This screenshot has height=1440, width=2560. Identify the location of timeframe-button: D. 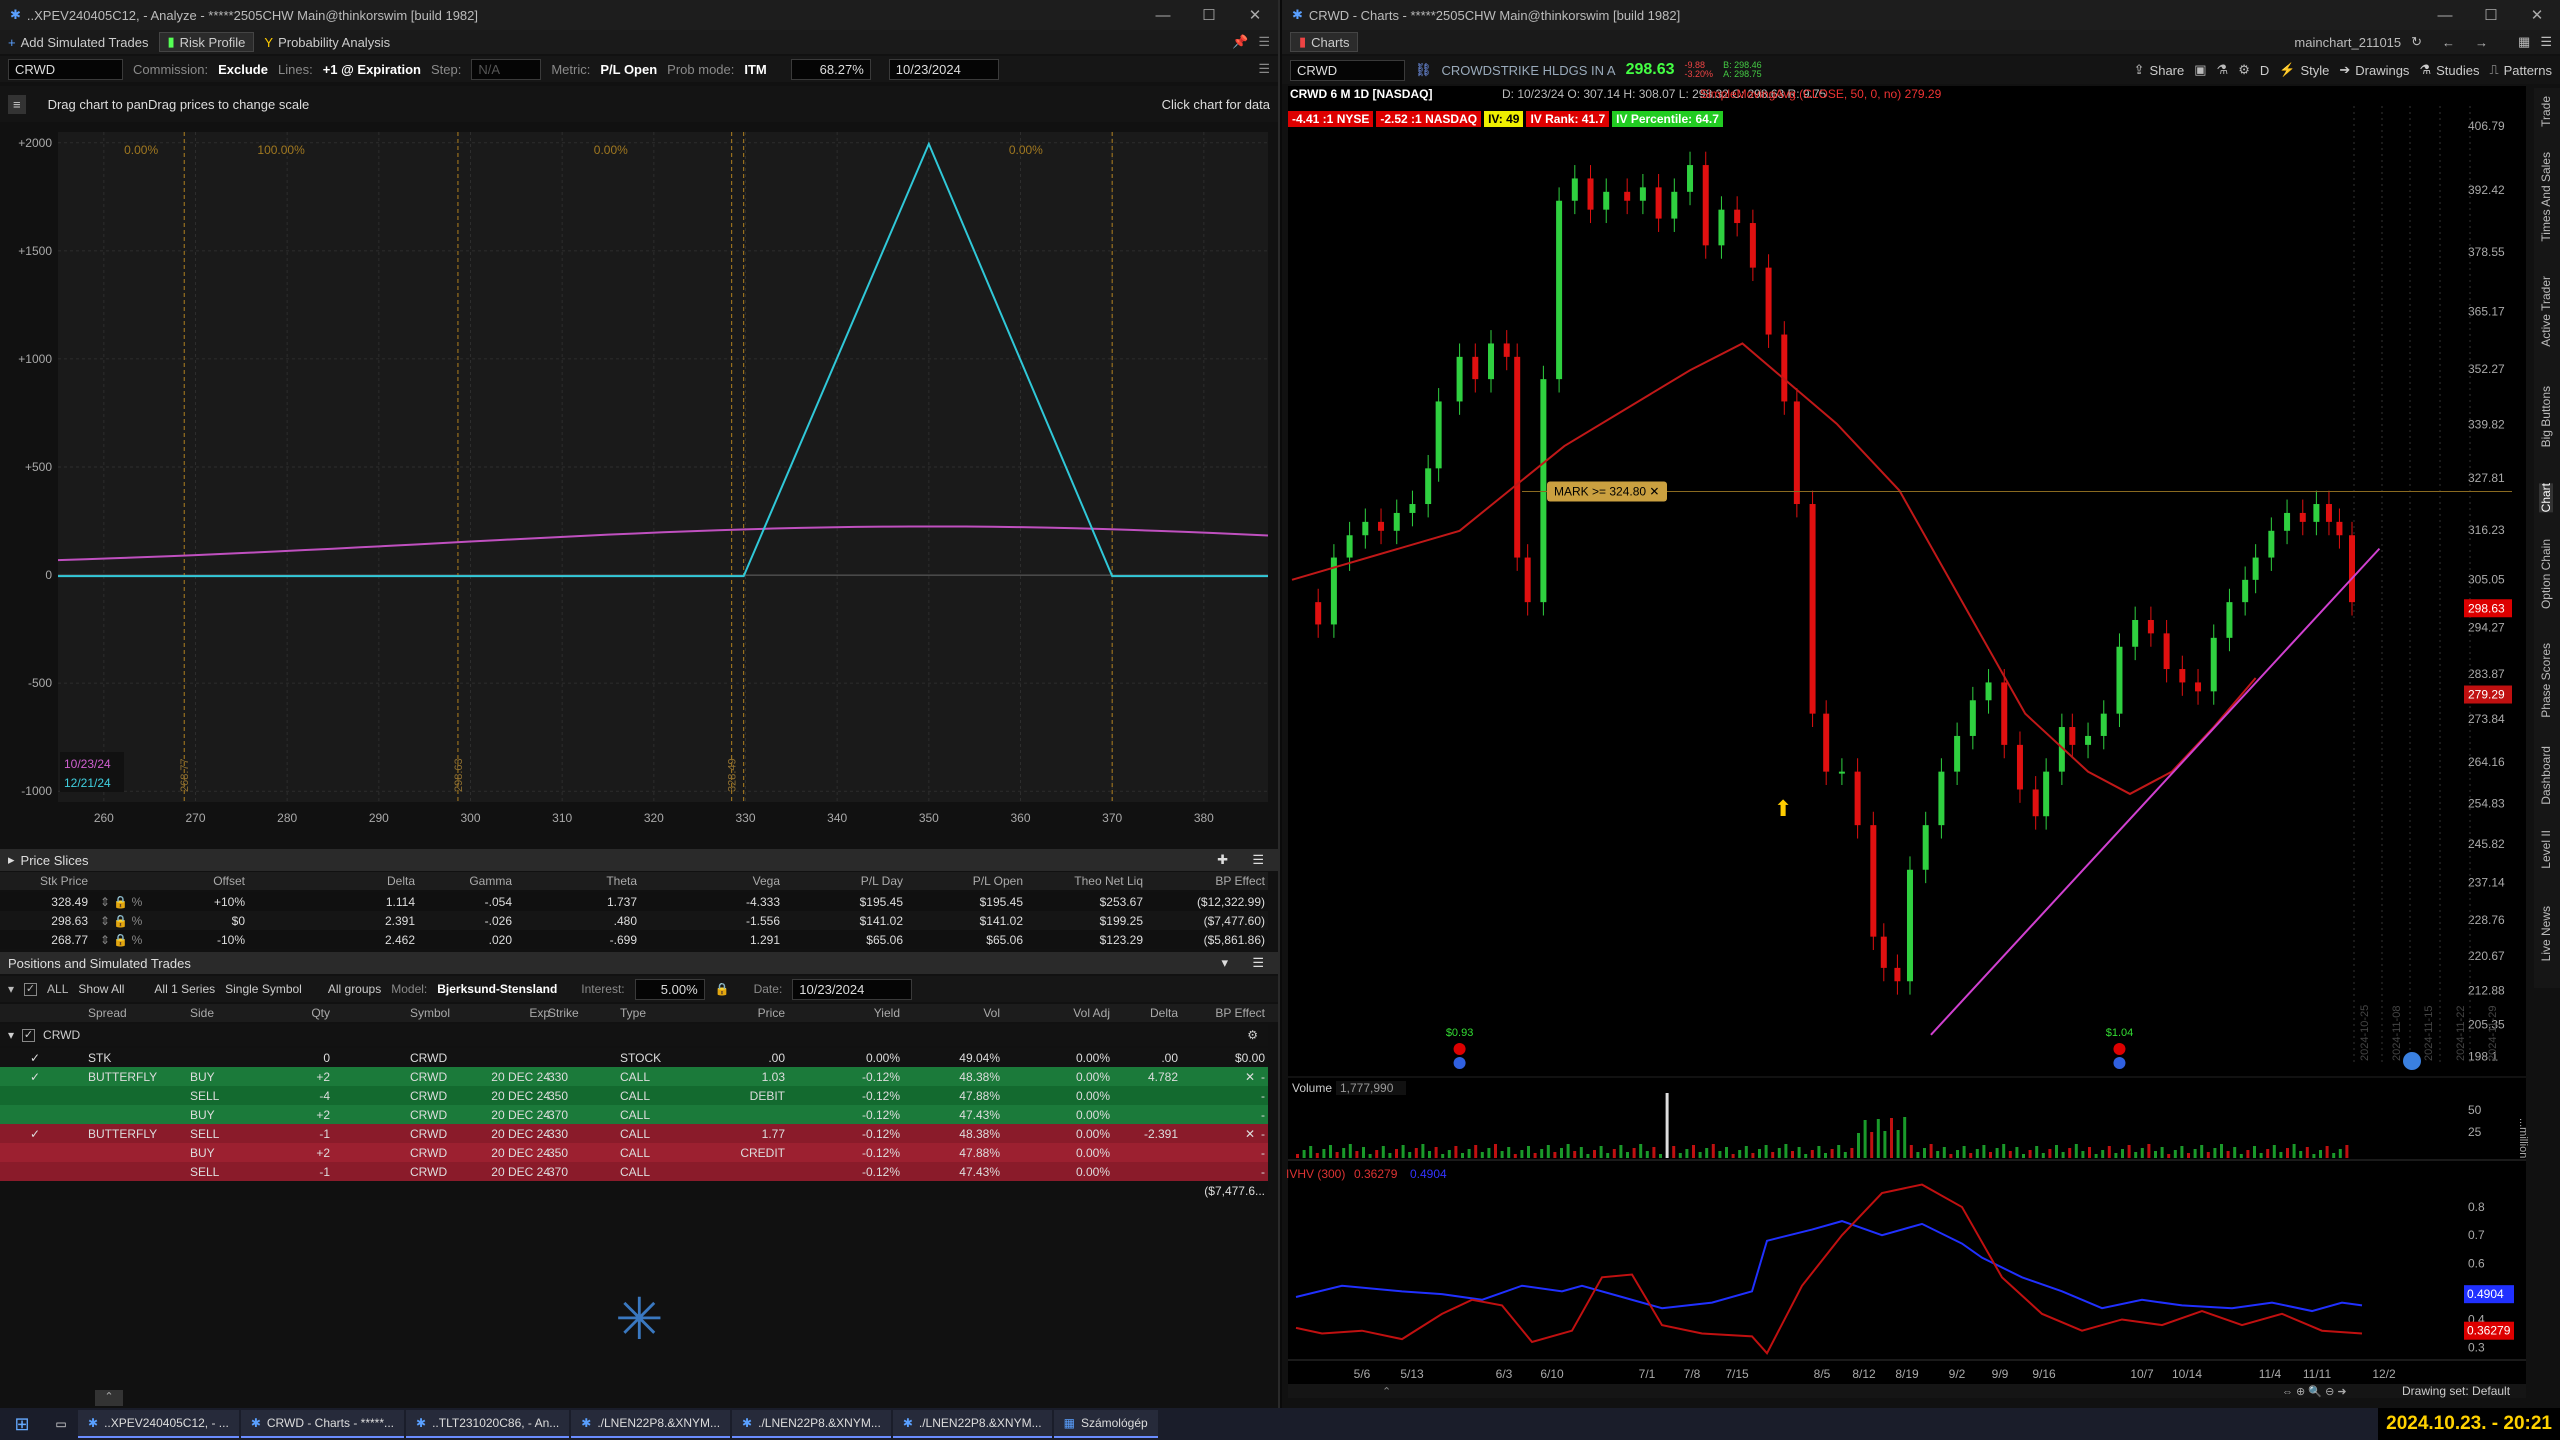
(2264, 70).